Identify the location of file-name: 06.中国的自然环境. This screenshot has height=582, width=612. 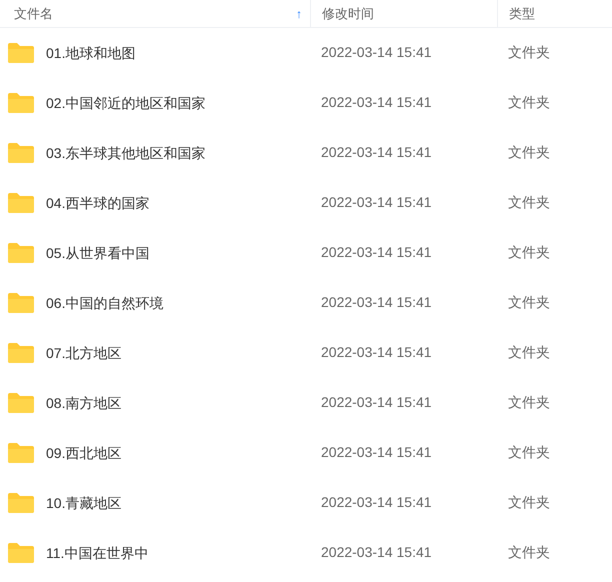
(105, 303).